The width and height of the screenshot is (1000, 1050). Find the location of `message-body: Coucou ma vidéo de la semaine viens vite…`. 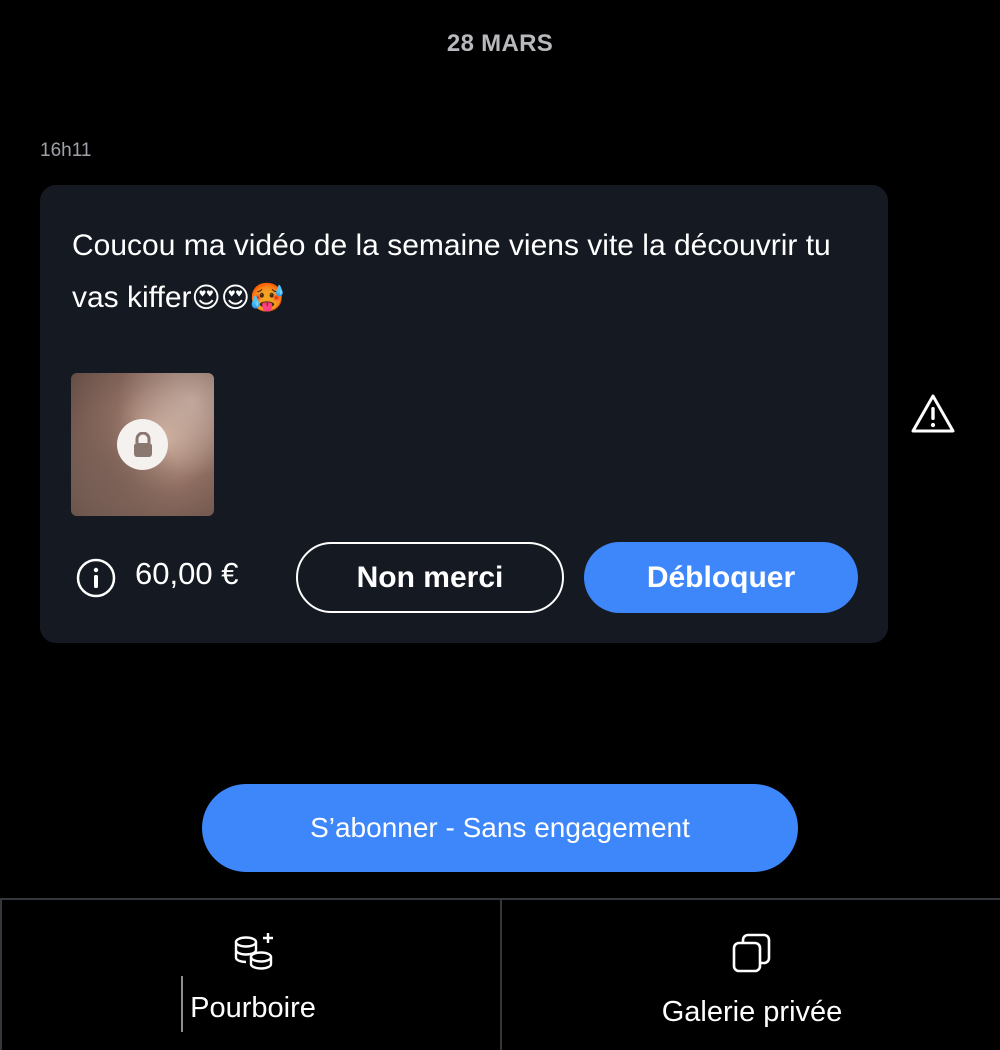

message-body: Coucou ma vidéo de la semaine viens vite… is located at coordinates (451, 271).